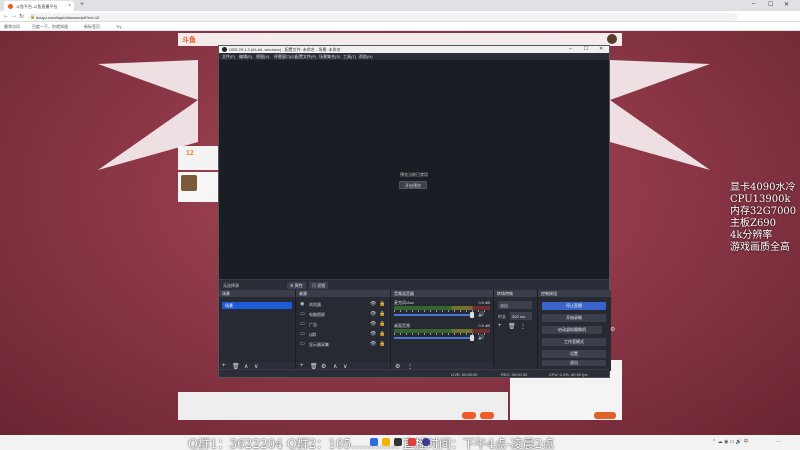 This screenshot has width=800, height=450. Describe the element at coordinates (319, 344) in the screenshot. I see `source-label: 显示器采集` at that location.